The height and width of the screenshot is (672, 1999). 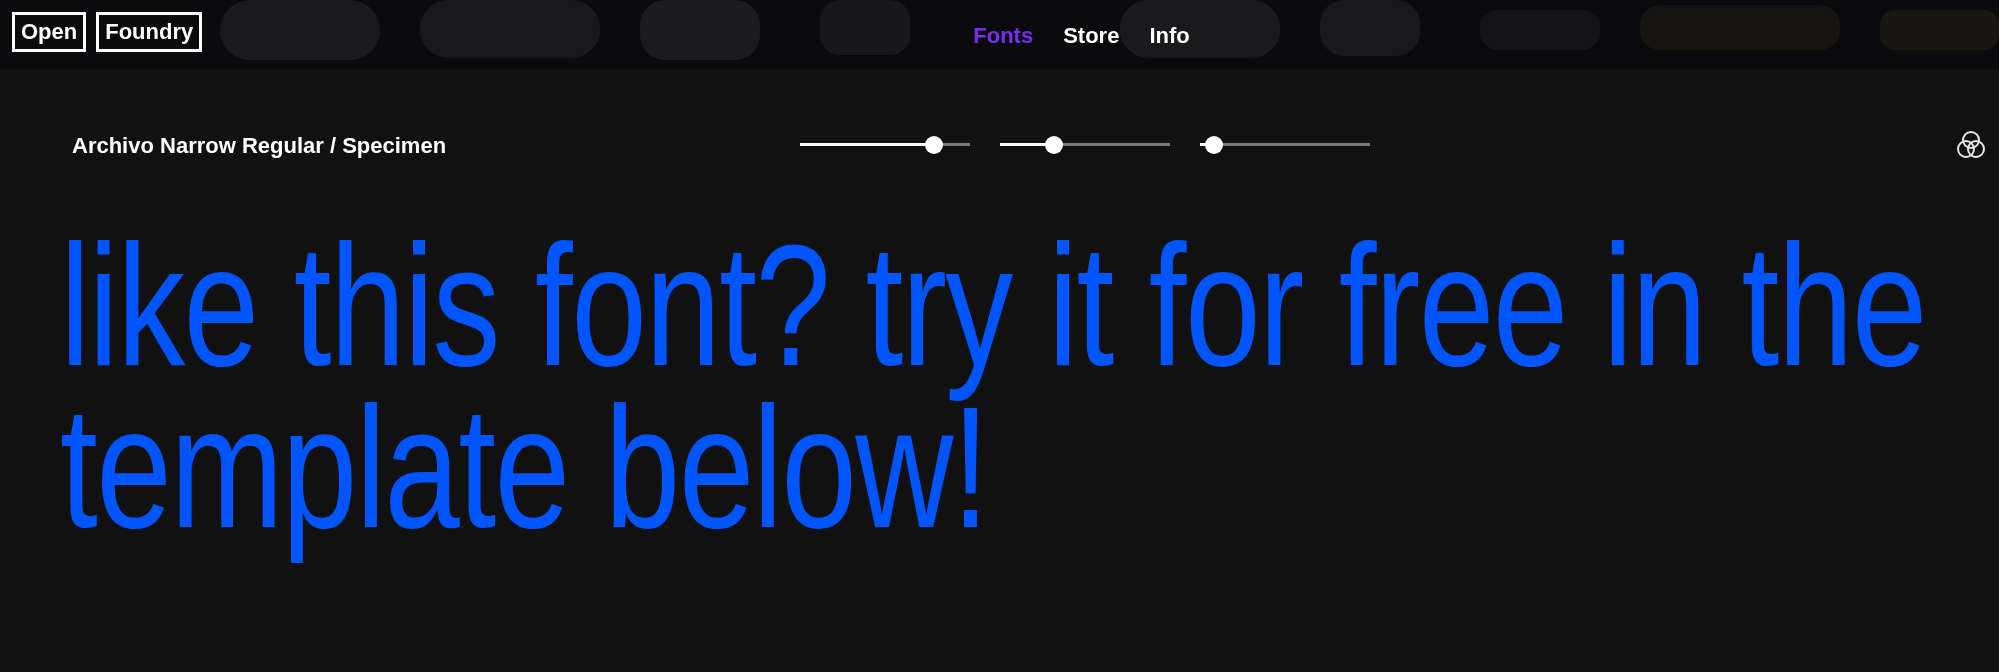 What do you see at coordinates (1169, 35) in the screenshot?
I see `nav-link: Info` at bounding box center [1169, 35].